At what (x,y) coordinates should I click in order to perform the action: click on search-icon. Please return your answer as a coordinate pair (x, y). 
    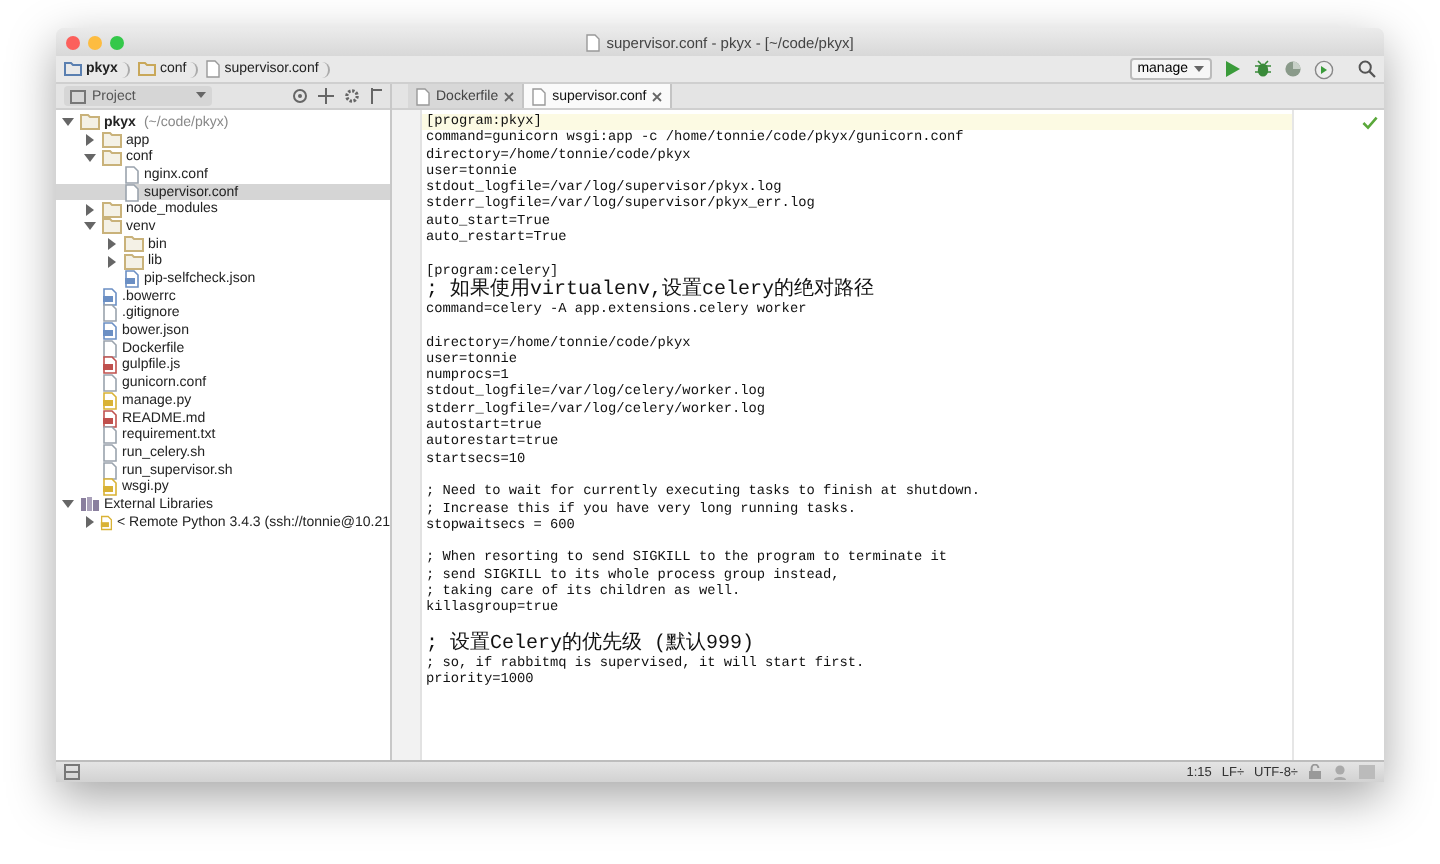
    Looking at the image, I should click on (1367, 69).